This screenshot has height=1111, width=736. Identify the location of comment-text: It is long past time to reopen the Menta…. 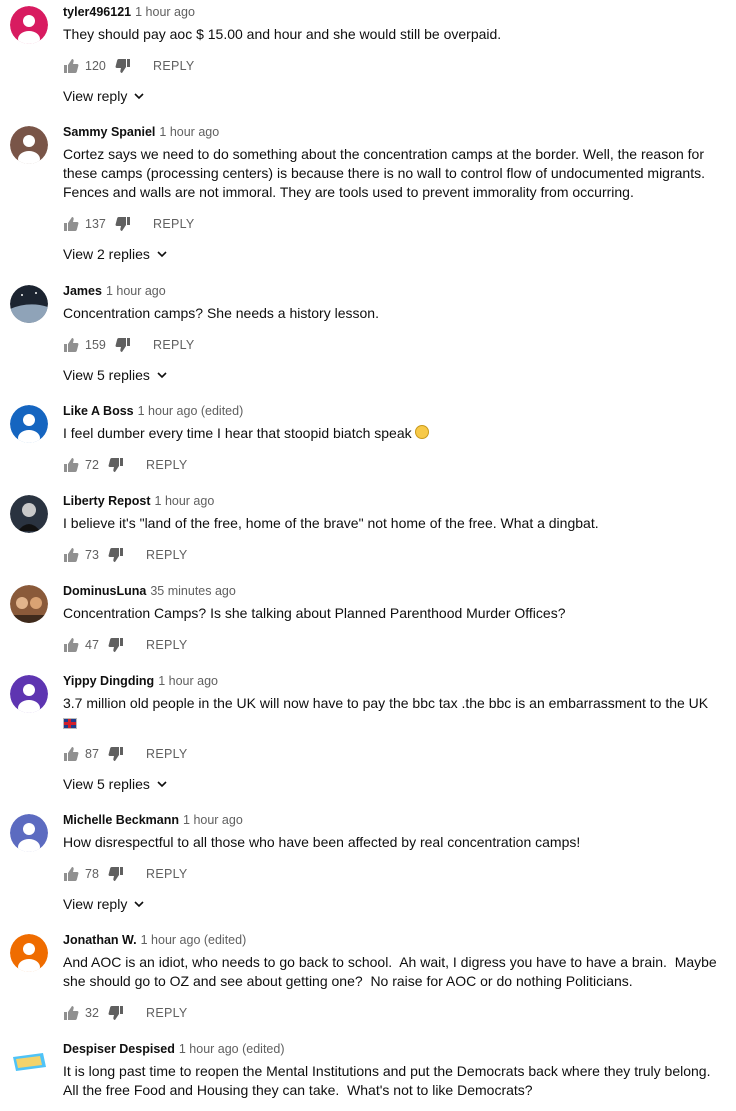
(390, 1080).